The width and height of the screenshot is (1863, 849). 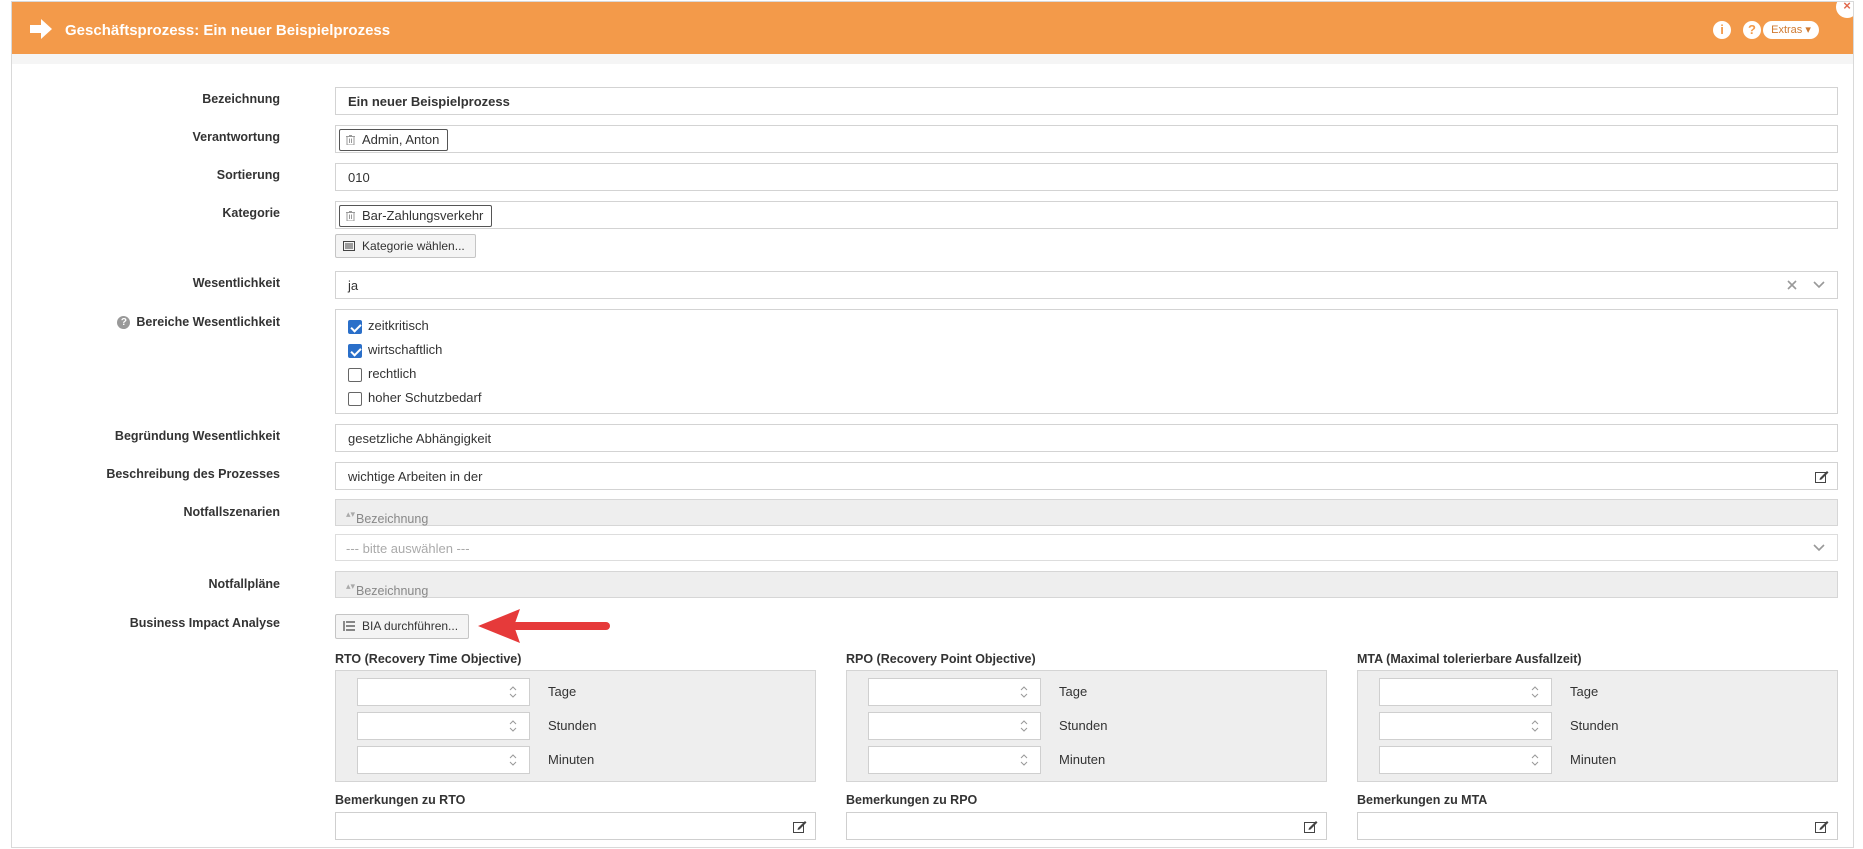 I want to click on mta-stunden-input, so click(x=1465, y=726).